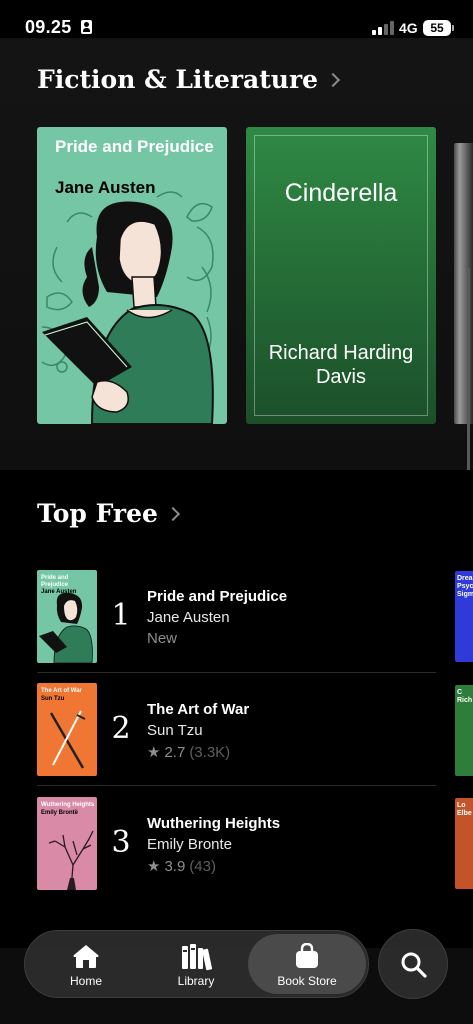 The width and height of the screenshot is (473, 1024). I want to click on book-thumbnail-peek: C Rich, so click(464, 730).